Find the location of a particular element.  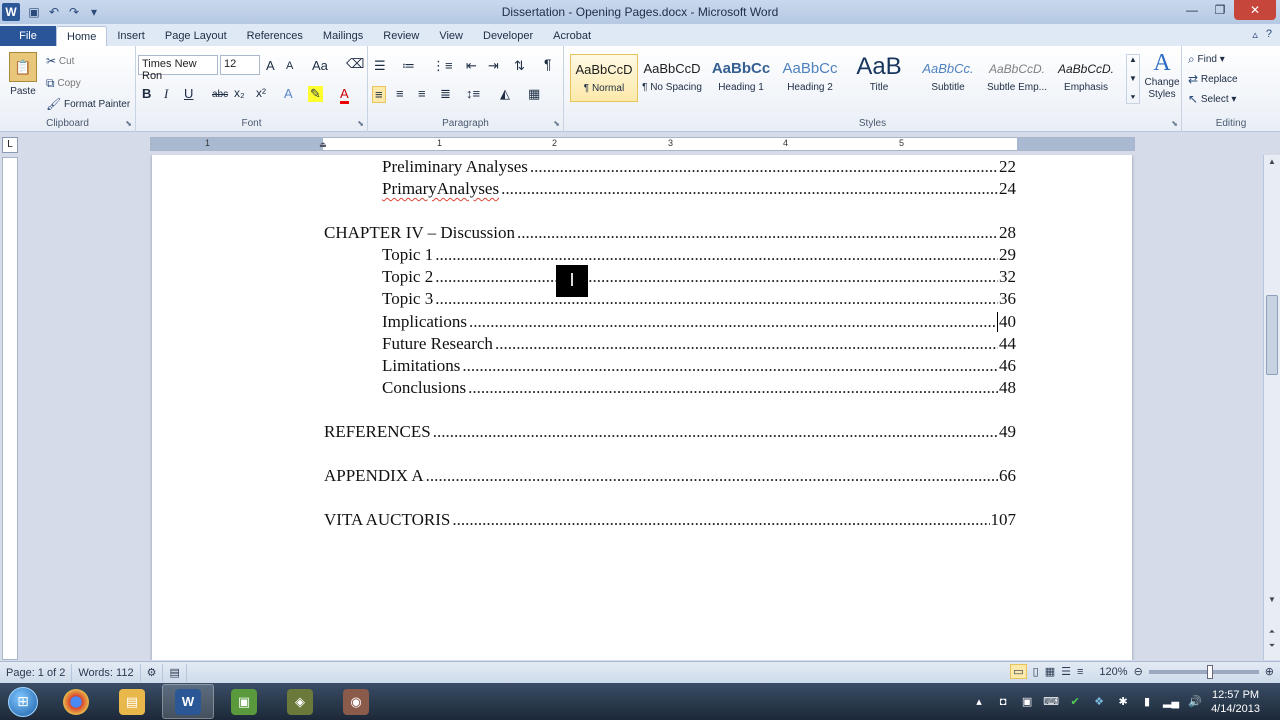

style-heading-2: AaBbCc Heading 2 is located at coordinates (810, 78).